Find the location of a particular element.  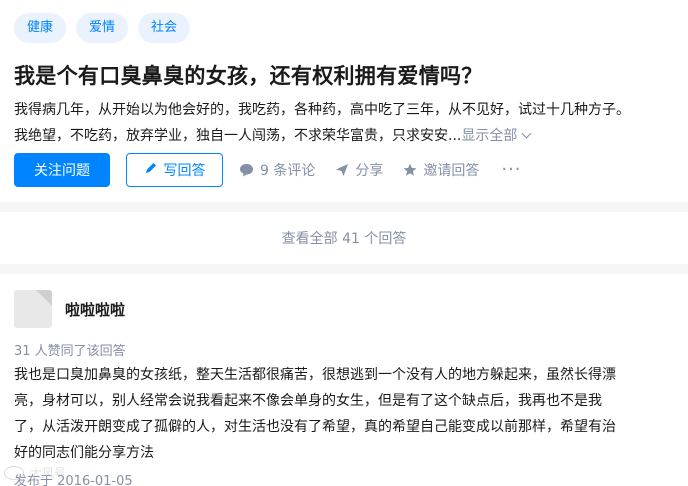

watermark-logo-icon is located at coordinates (14, 472).